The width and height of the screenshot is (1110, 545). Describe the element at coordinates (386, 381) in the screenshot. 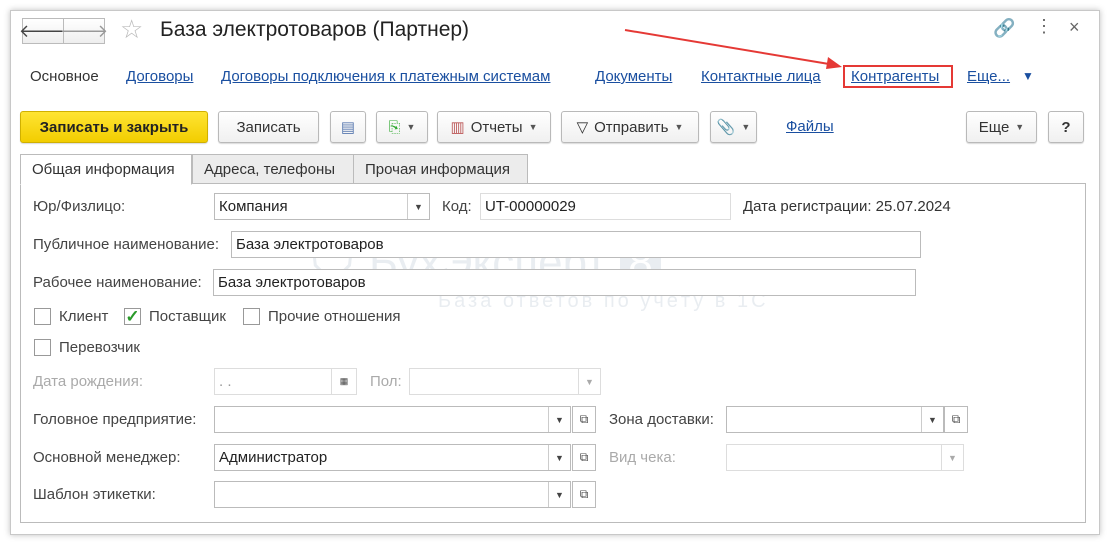

I see `gender-label: Пол:` at that location.